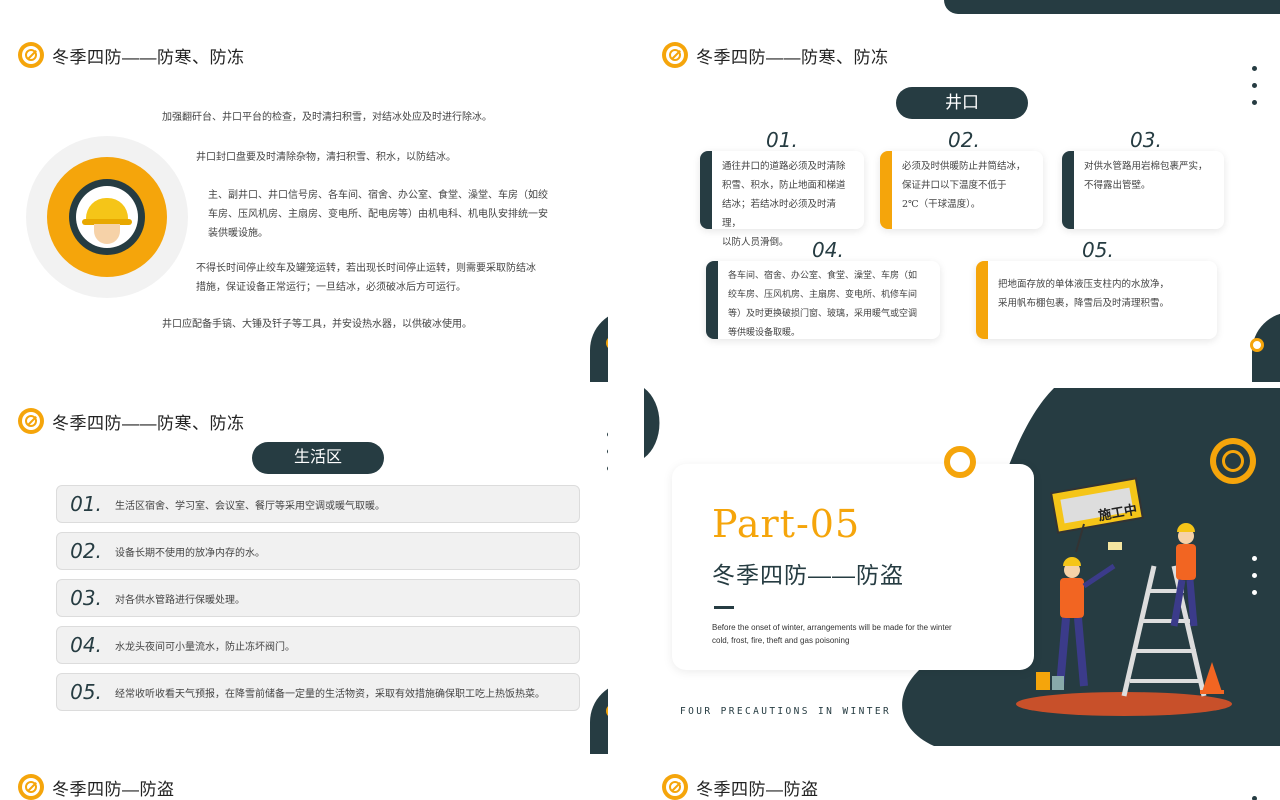  I want to click on part-label: Part-05, so click(786, 524).